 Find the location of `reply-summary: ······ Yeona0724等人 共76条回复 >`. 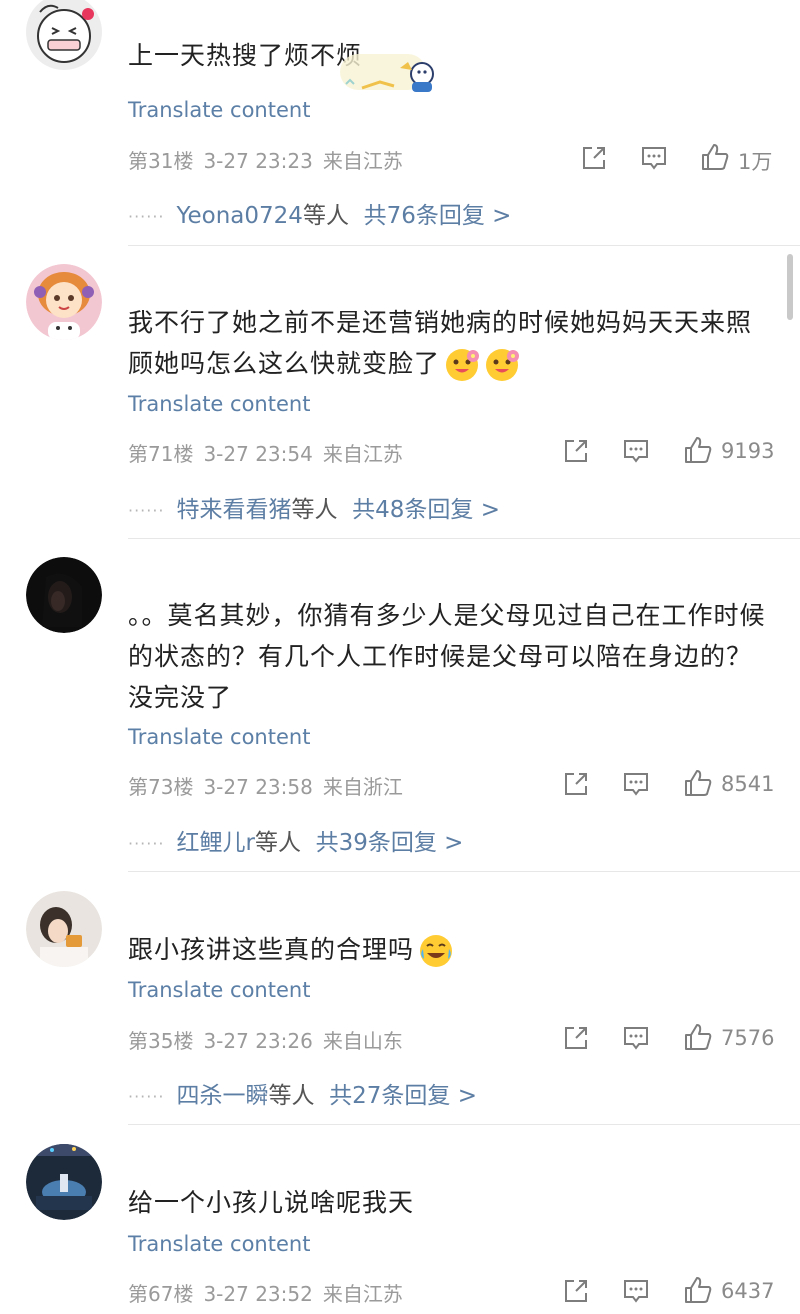

reply-summary: ······ Yeona0724等人 共76条回复 > is located at coordinates (319, 213).